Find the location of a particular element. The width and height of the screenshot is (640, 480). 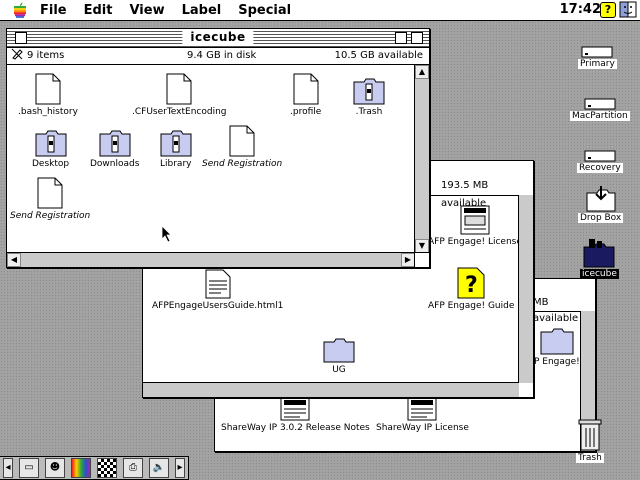

menu-clock: 17:42 is located at coordinates (580, 9).